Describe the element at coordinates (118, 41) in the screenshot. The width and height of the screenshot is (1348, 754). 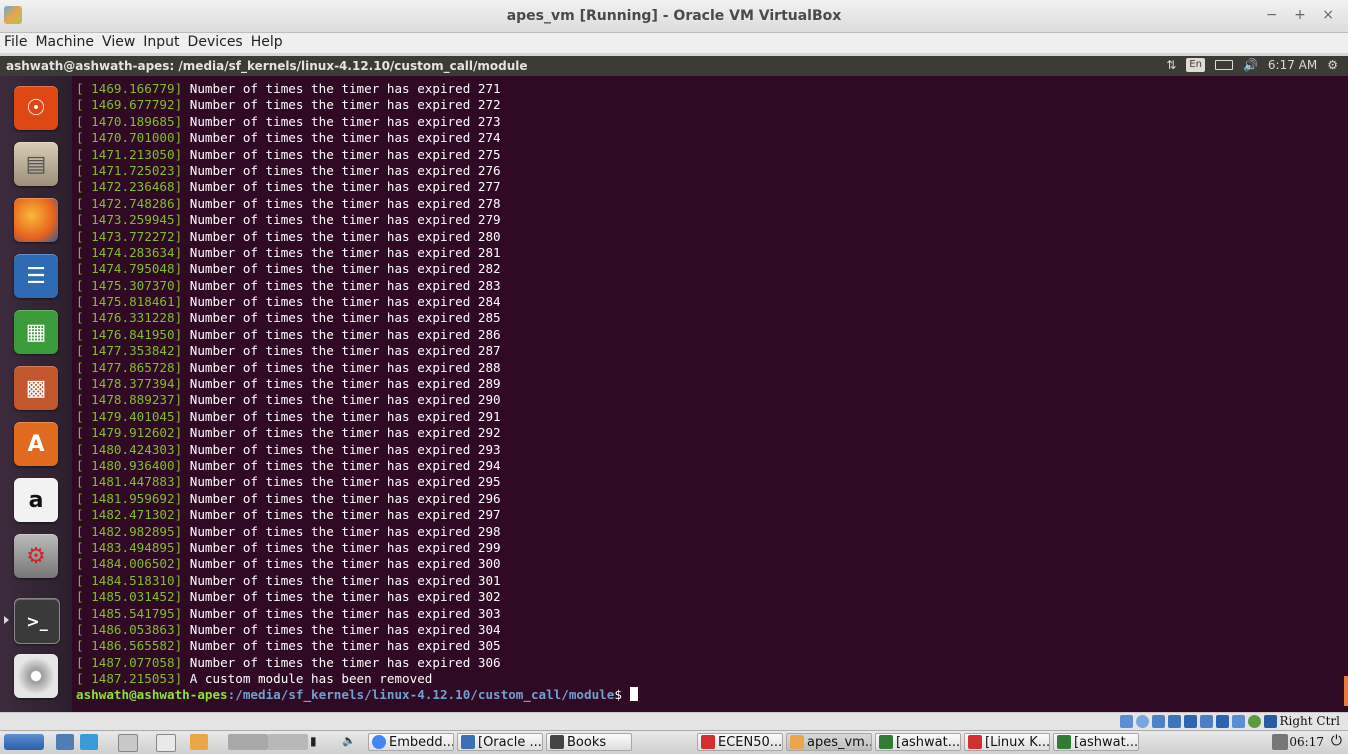
I see `menu-view: View` at that location.